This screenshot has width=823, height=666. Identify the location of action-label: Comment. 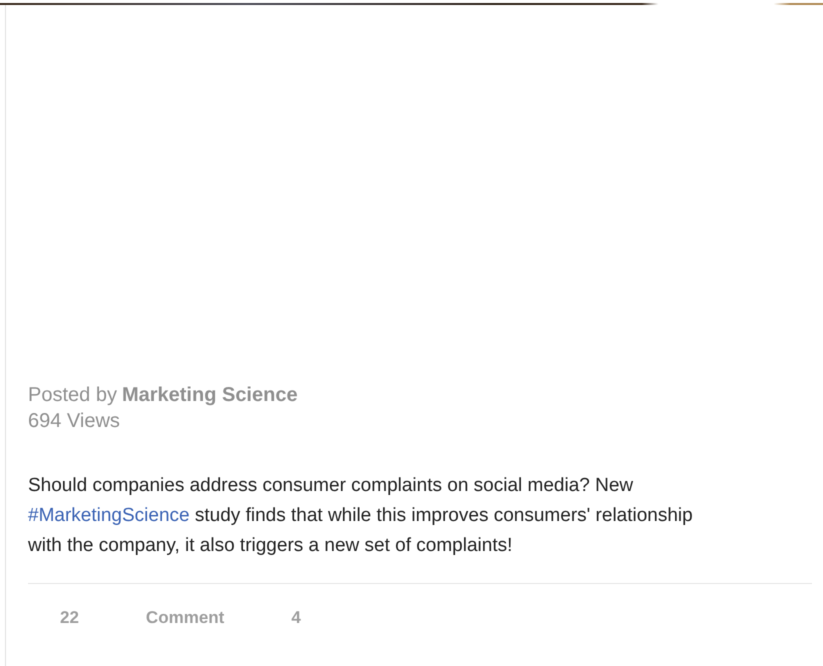
(185, 618).